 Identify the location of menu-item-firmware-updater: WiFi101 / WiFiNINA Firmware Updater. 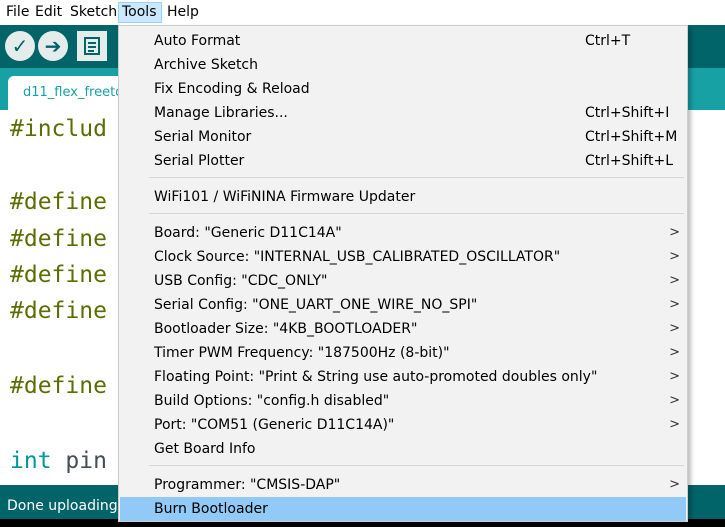
(403, 197).